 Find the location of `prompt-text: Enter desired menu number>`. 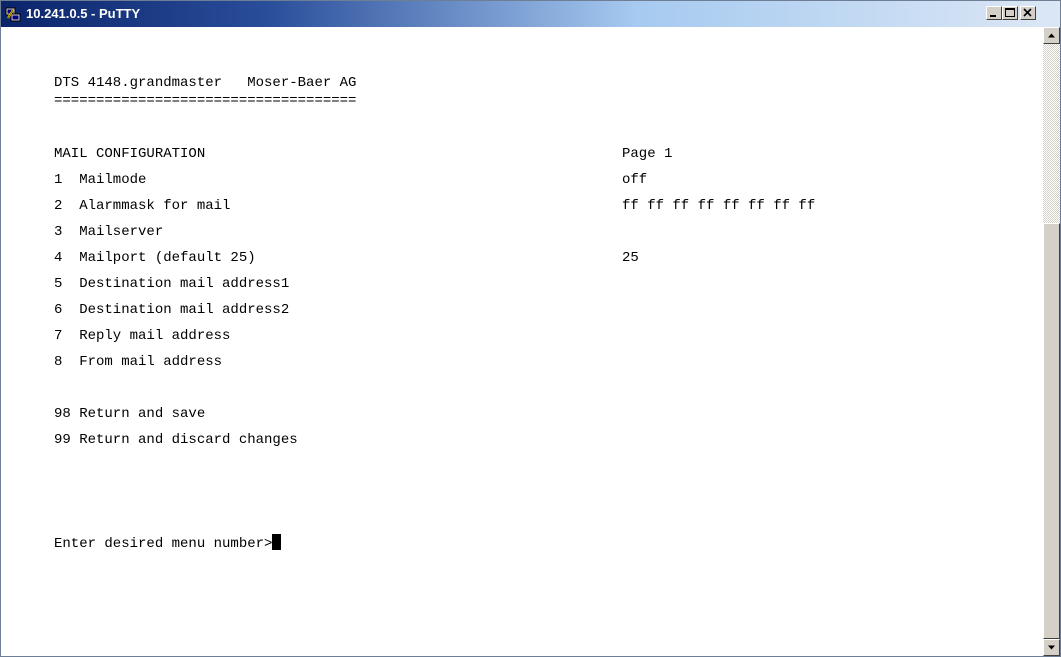

prompt-text: Enter desired menu number> is located at coordinates (163, 544).